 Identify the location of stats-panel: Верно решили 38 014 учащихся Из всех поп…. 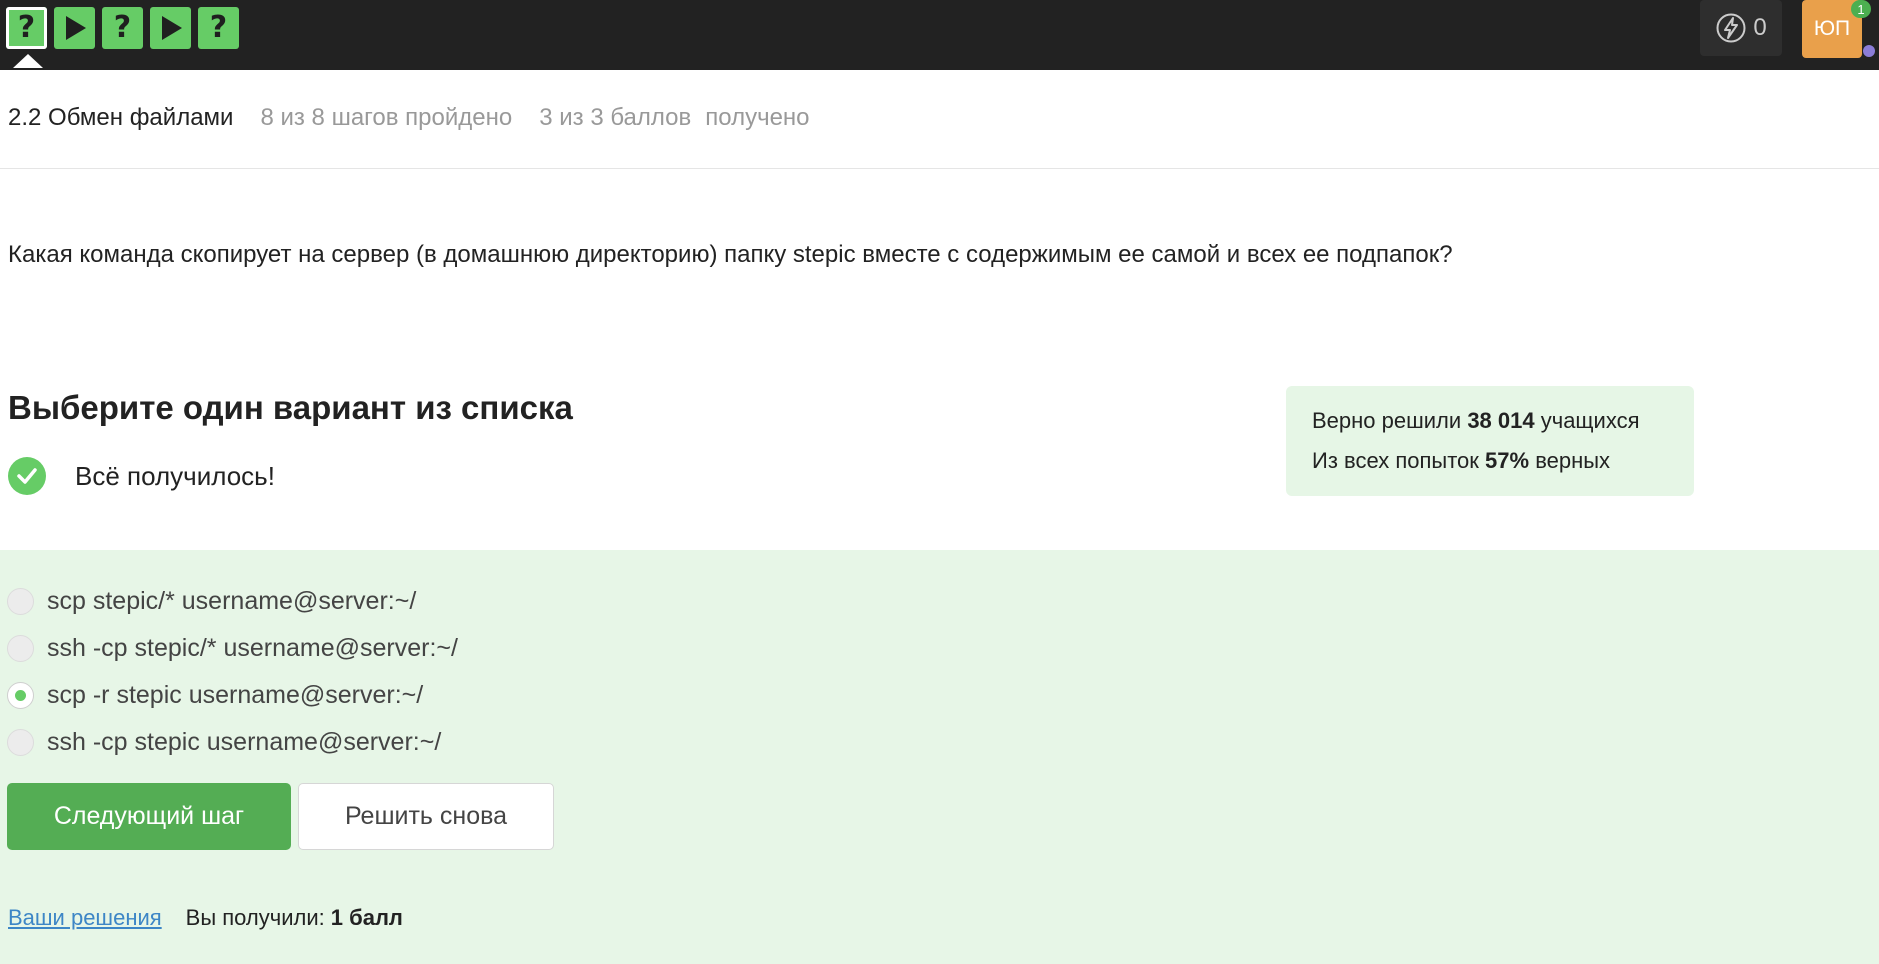
(1490, 441).